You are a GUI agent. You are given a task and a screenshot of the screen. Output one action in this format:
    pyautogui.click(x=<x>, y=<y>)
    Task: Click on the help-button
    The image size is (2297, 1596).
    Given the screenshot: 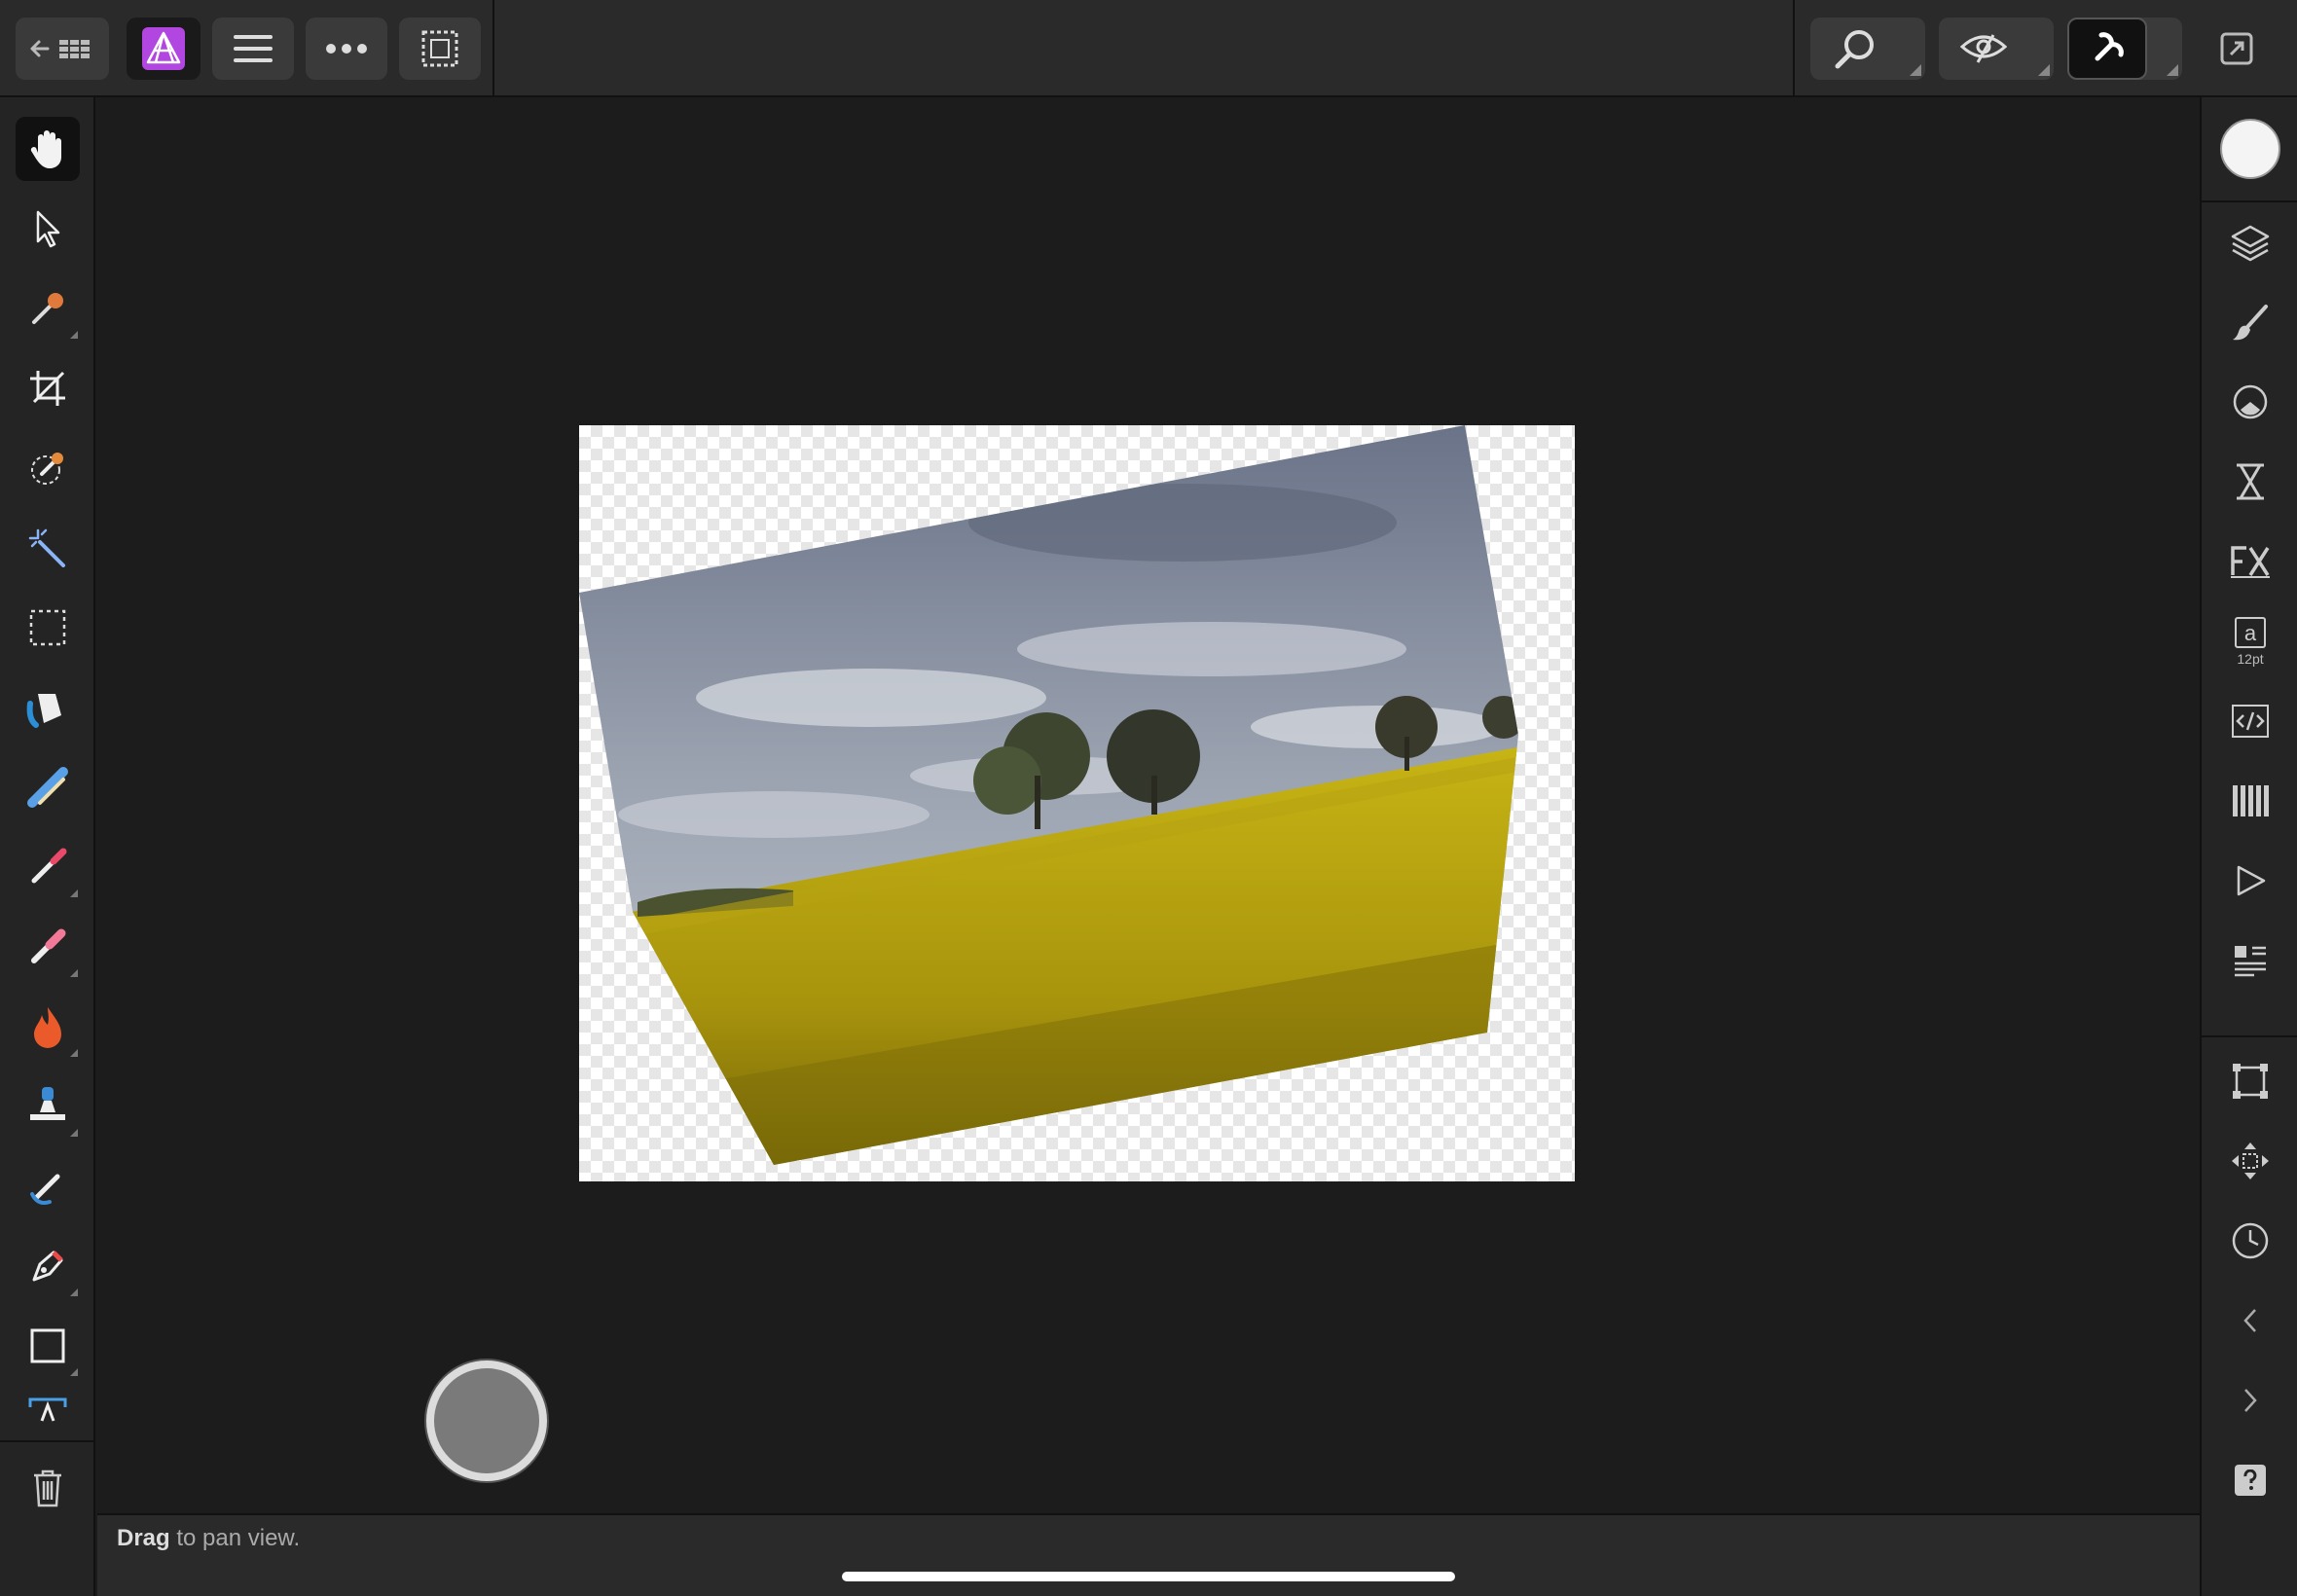 What is the action you would take?
    pyautogui.click(x=2250, y=1480)
    